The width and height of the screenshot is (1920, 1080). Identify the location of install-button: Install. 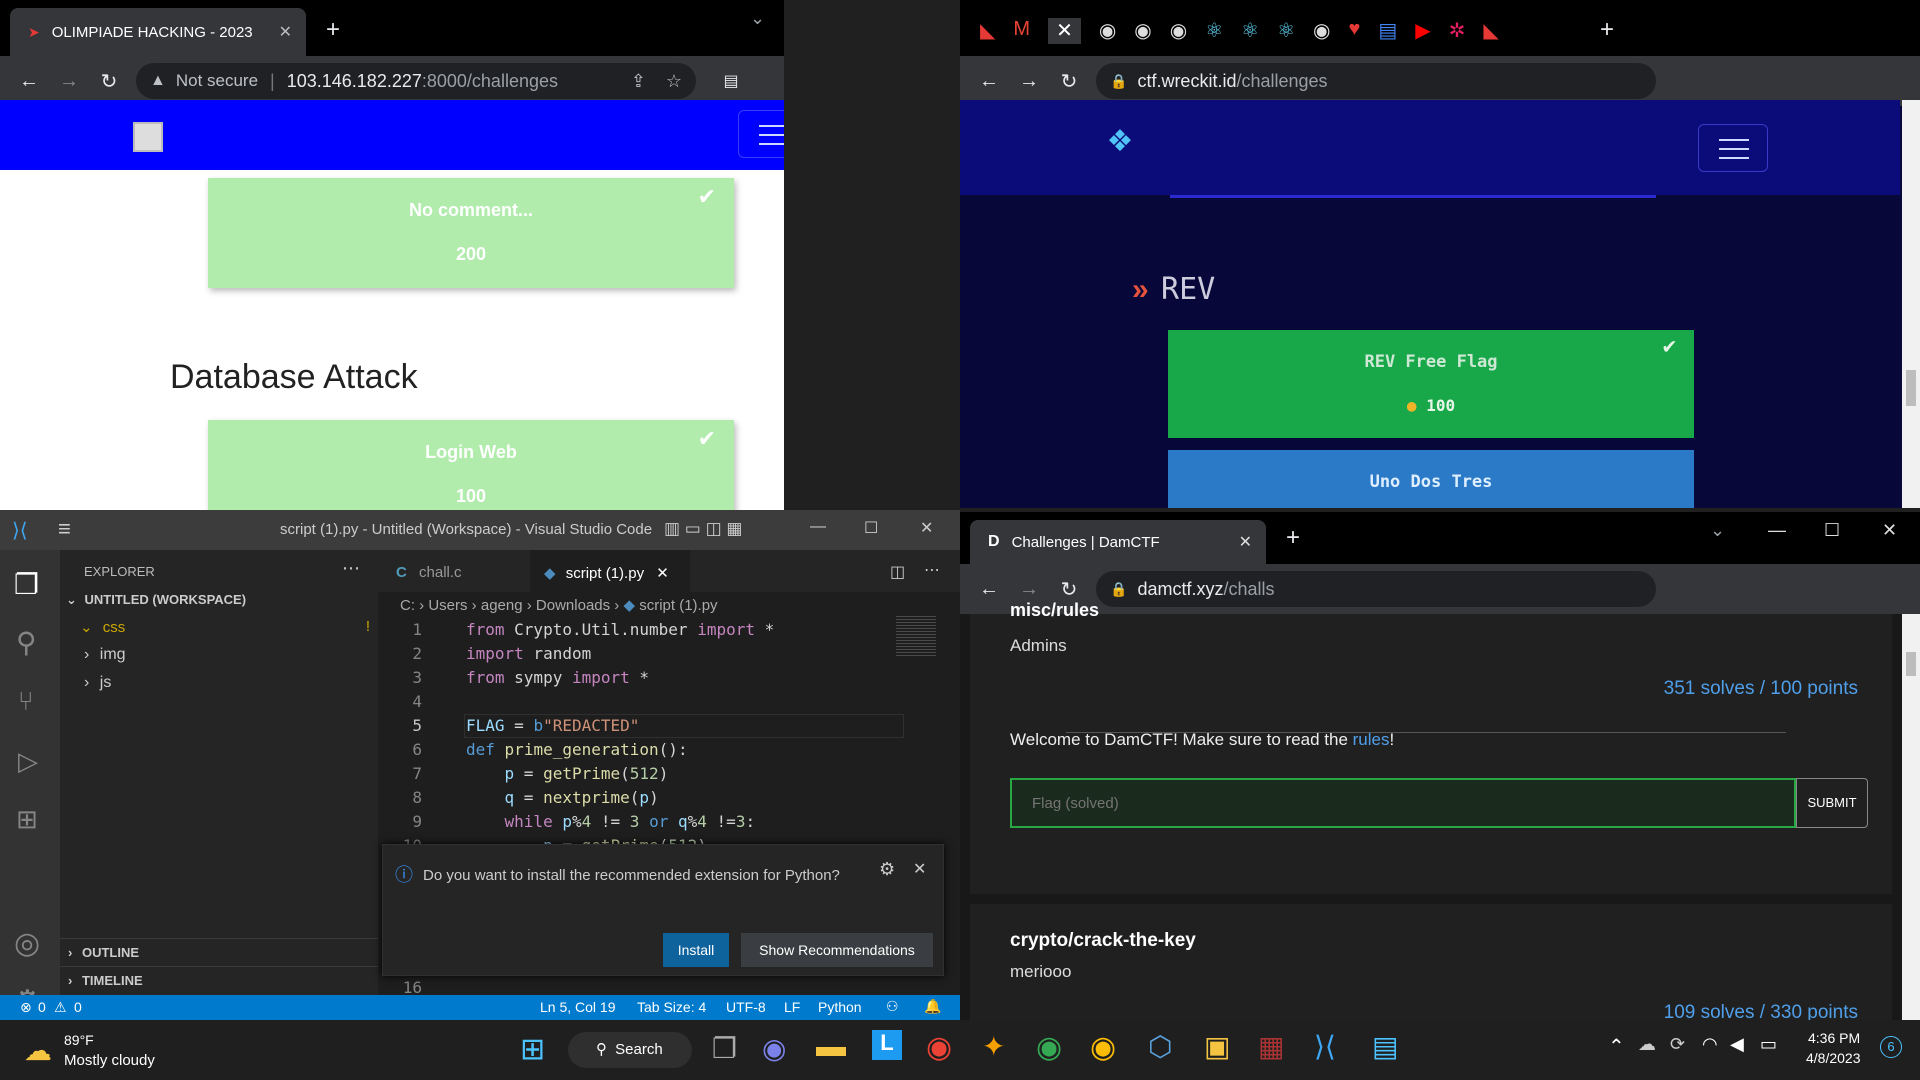
(696, 950).